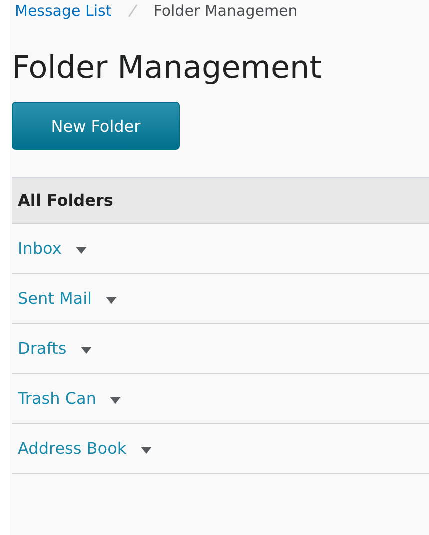  Describe the element at coordinates (63, 11) in the screenshot. I see `breadcrumb-link: Message List` at that location.